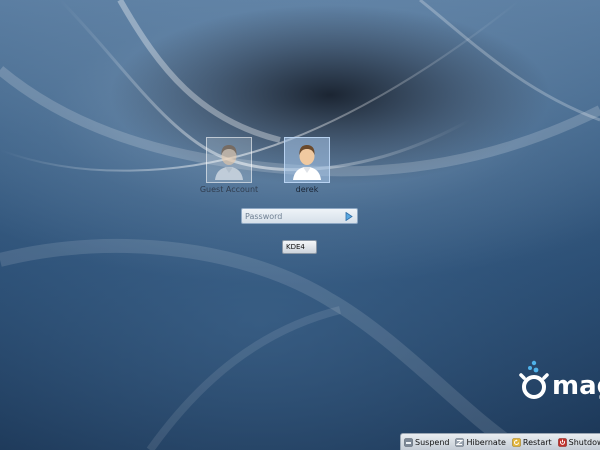  Describe the element at coordinates (584, 442) in the screenshot. I see `shutdown-label: Shutdown` at that location.